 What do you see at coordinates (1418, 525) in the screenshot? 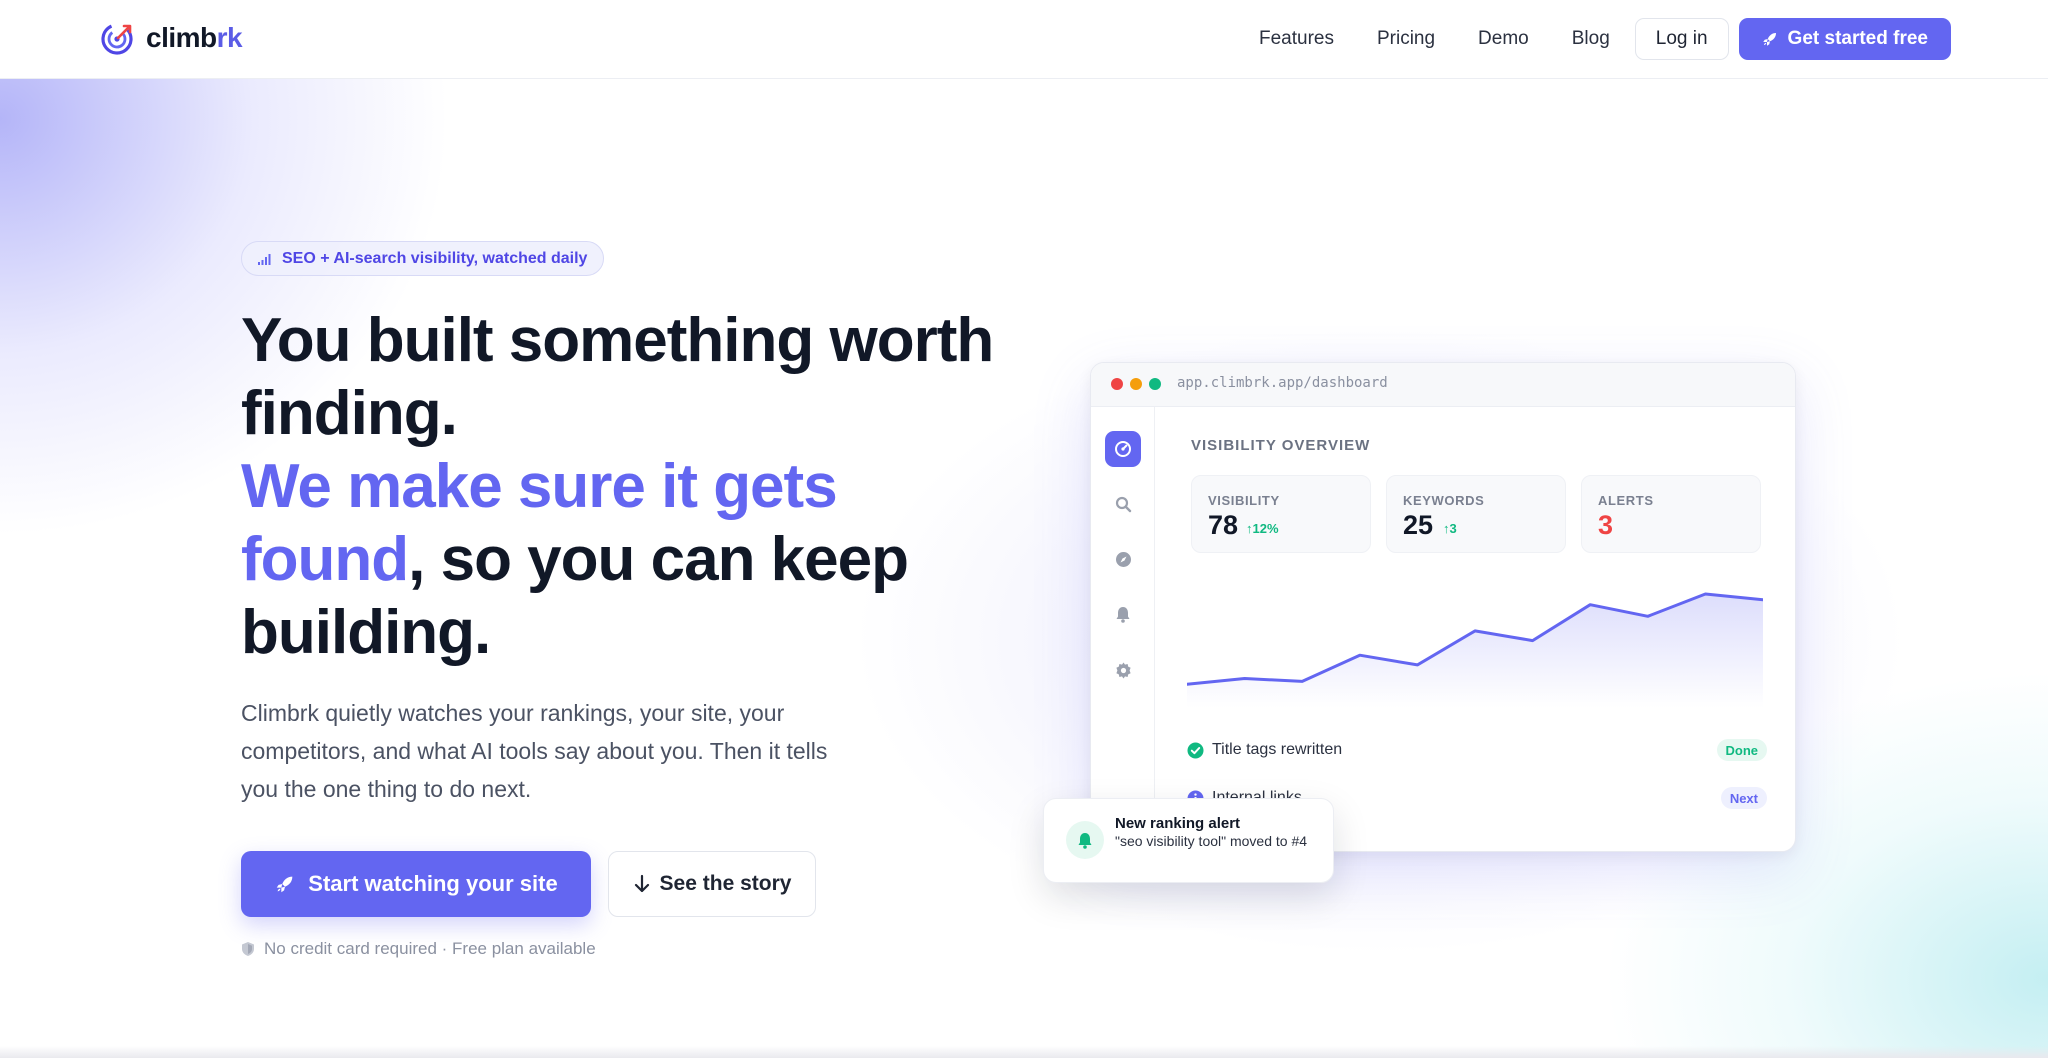
I see `stat-value: 25` at bounding box center [1418, 525].